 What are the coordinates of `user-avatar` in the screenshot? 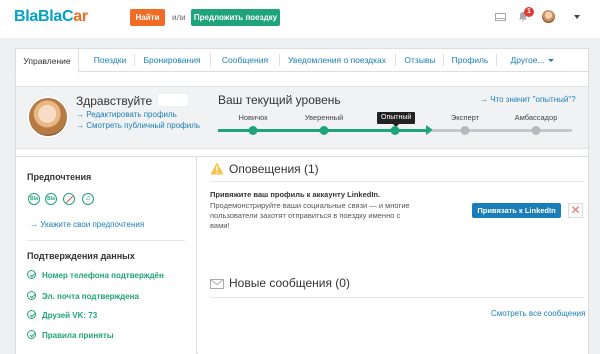 It's located at (548, 16).